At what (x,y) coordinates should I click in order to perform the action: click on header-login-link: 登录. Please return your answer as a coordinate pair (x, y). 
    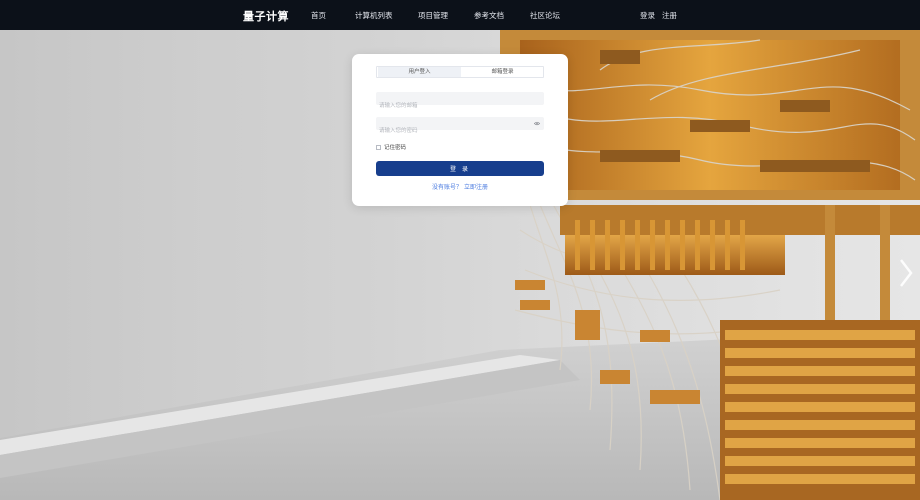
    Looking at the image, I should click on (647, 15).